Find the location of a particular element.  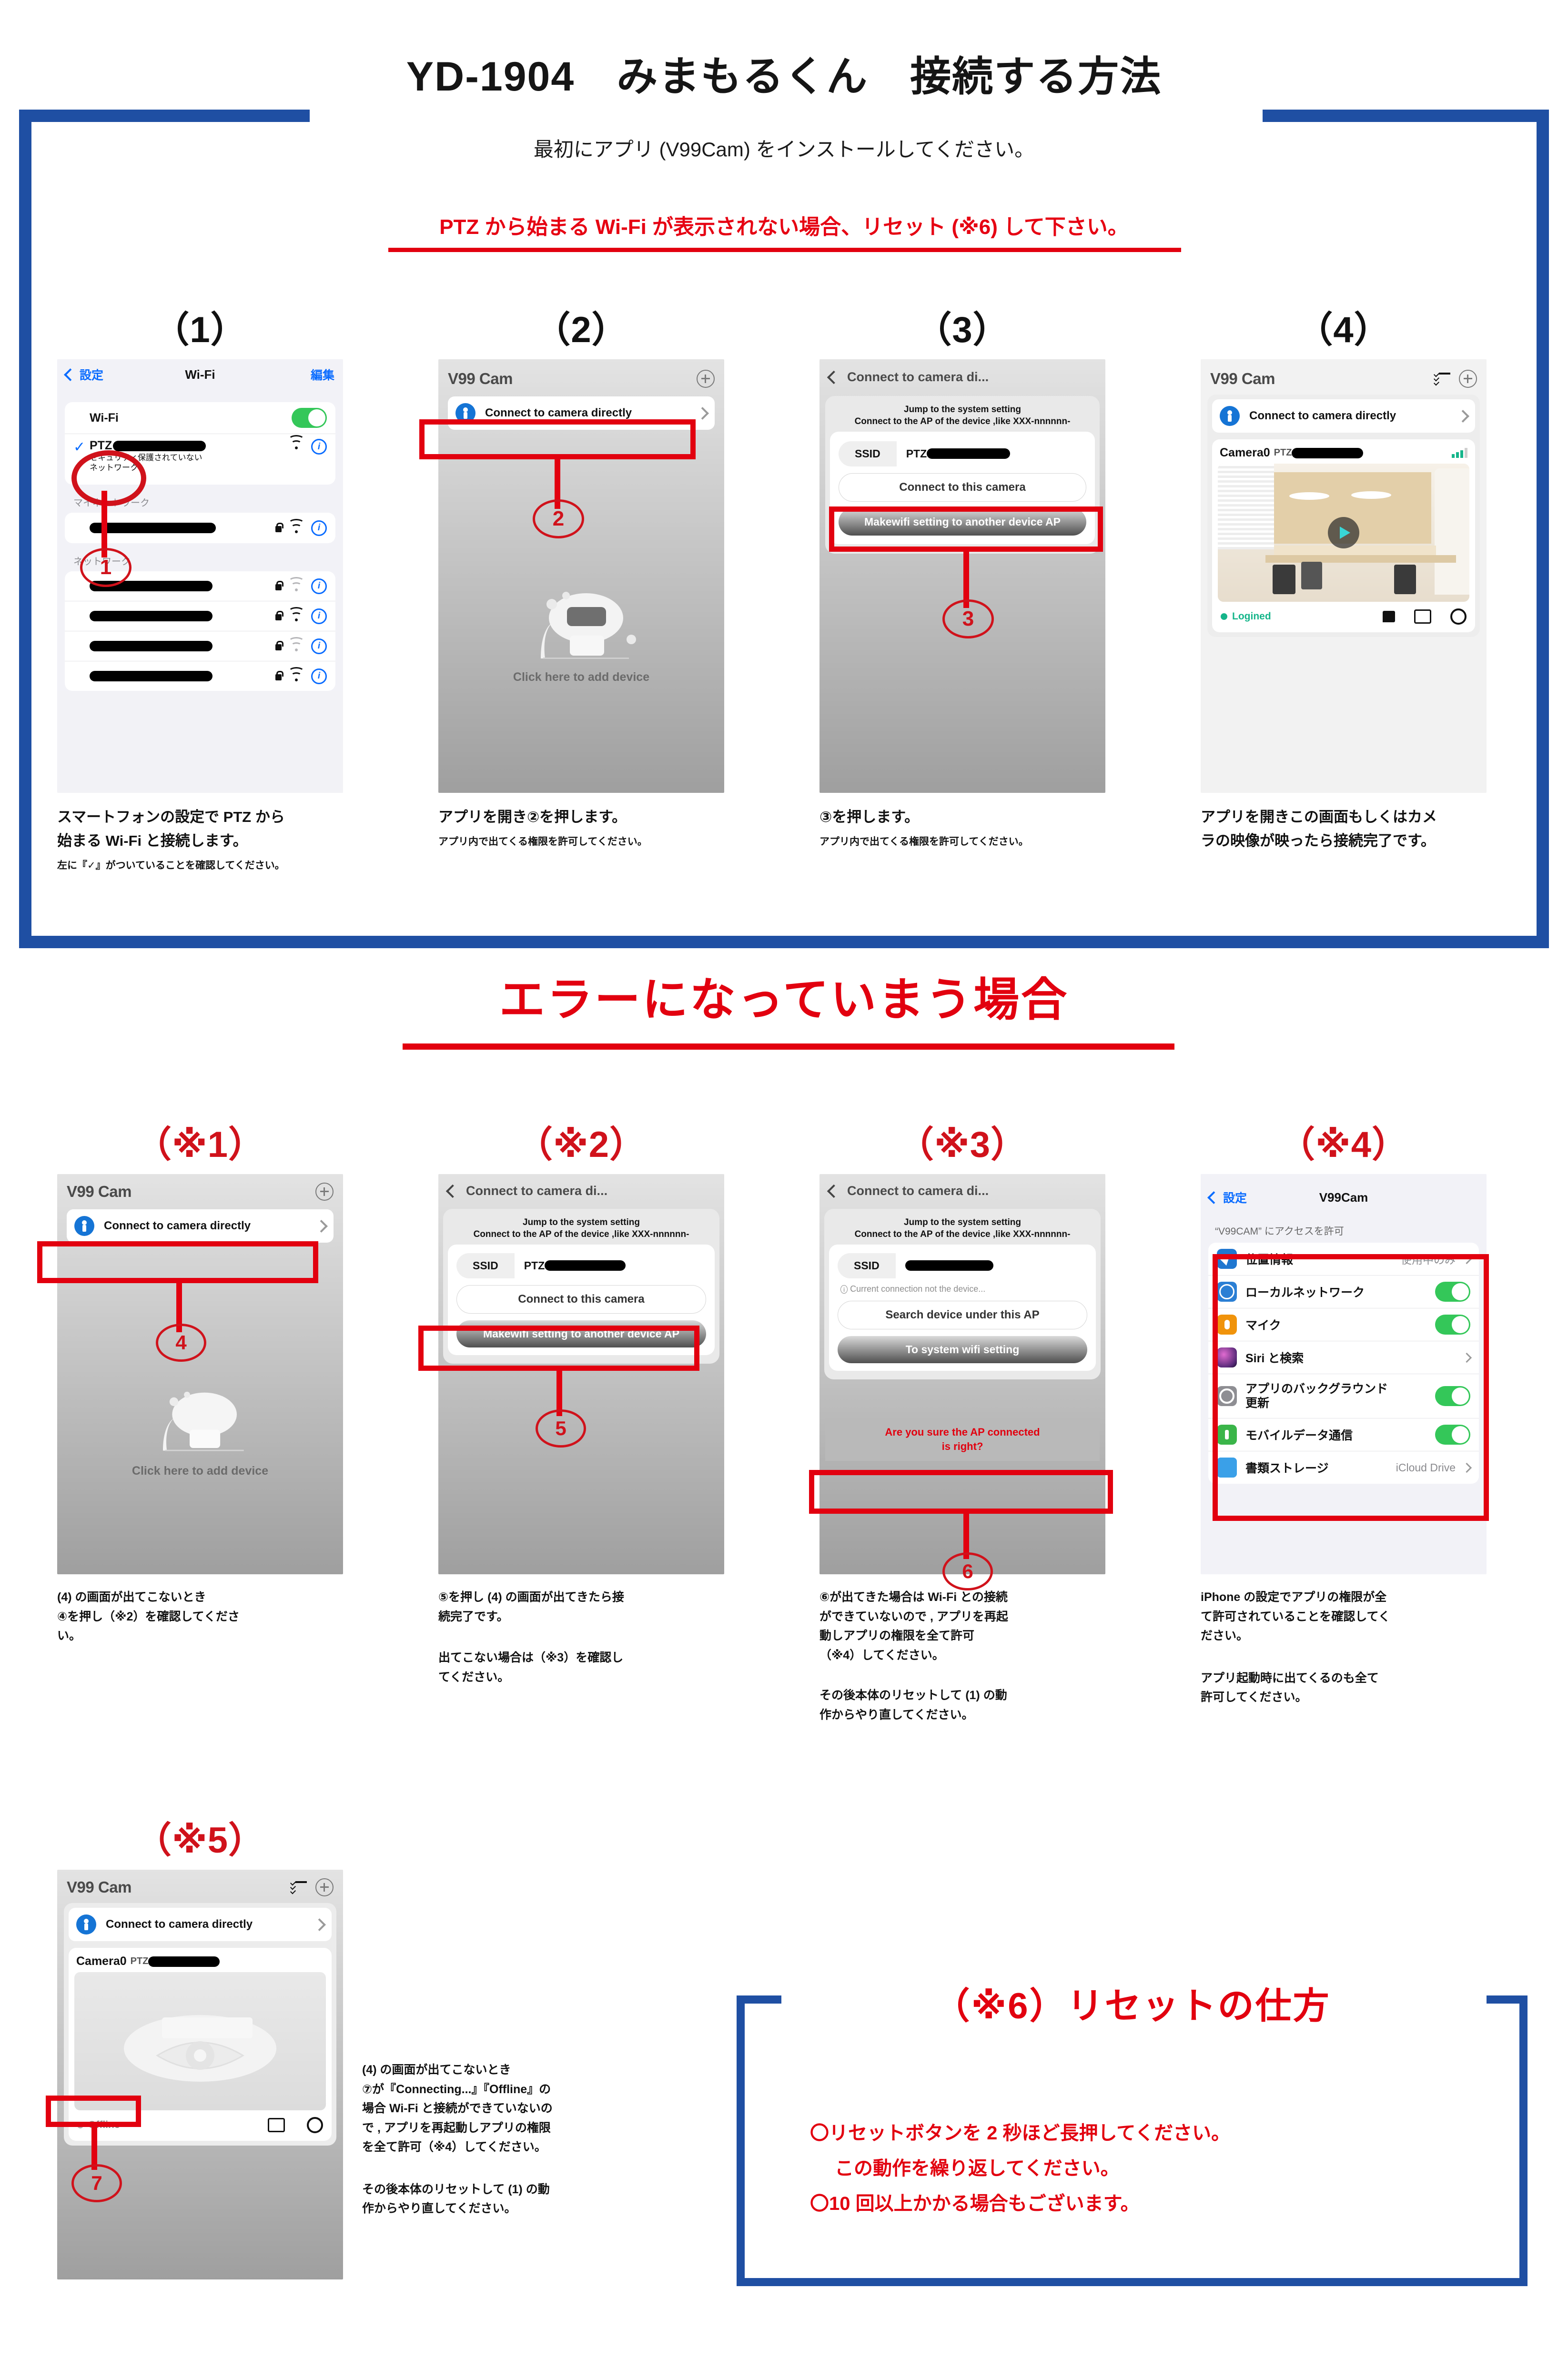

ssid-key-label: SSID is located at coordinates (486, 1265).